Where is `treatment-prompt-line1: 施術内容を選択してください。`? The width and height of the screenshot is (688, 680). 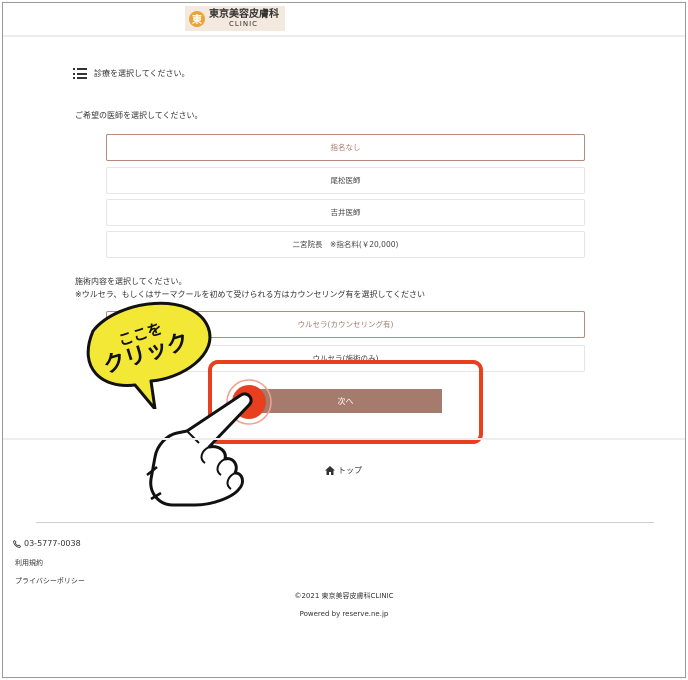 treatment-prompt-line1: 施術内容を選択してください。 is located at coordinates (131, 281).